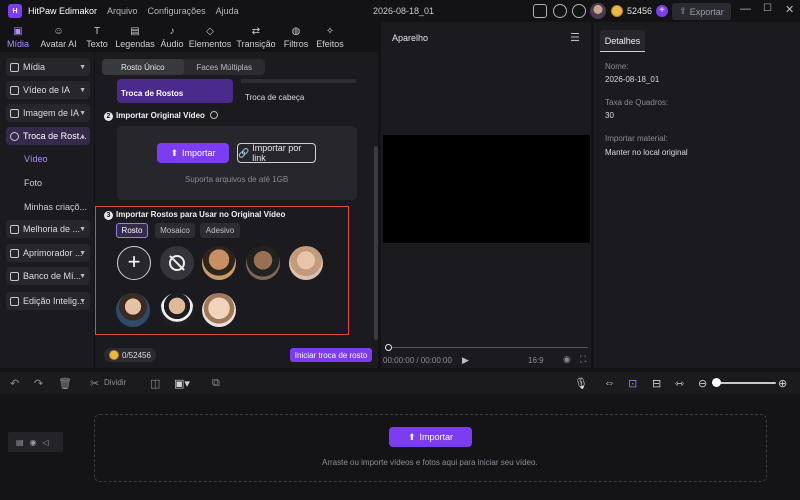 The image size is (800, 500). What do you see at coordinates (33, 442) in the screenshot?
I see `track-visibility-icon: ◉` at bounding box center [33, 442].